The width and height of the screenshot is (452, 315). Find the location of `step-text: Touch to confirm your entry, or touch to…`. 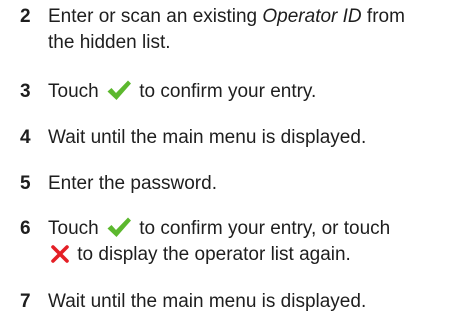

step-text: Touch to confirm your entry, or touch to… is located at coordinates (248, 240).